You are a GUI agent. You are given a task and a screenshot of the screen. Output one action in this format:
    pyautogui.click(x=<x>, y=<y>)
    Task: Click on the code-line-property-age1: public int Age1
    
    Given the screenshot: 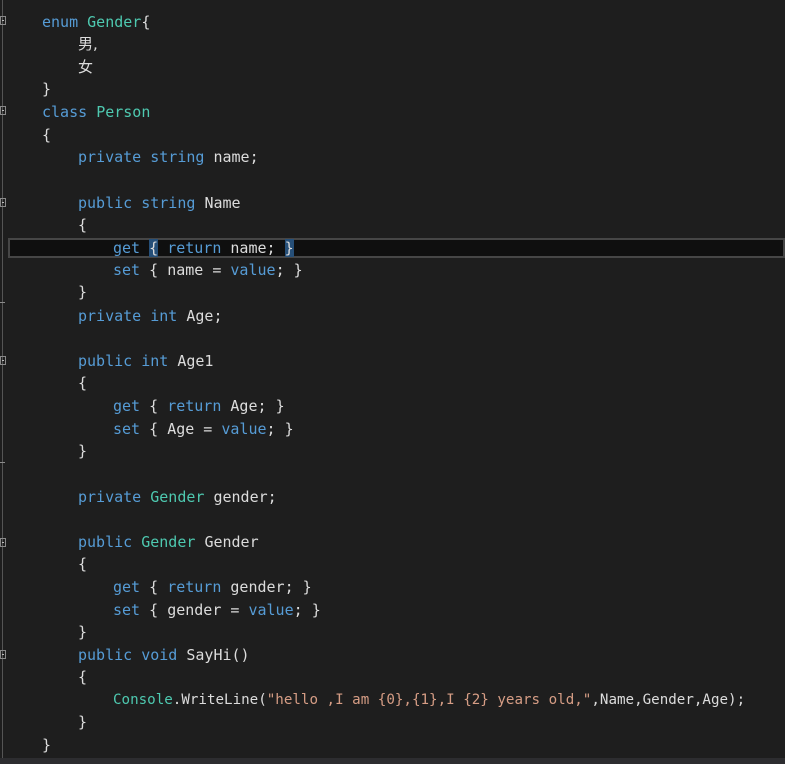 What is the action you would take?
    pyautogui.click(x=145, y=361)
    